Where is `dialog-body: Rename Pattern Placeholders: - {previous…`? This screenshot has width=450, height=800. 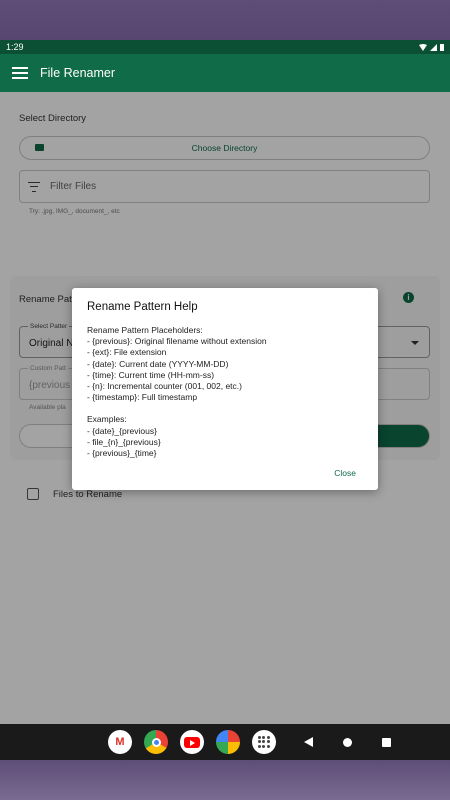
dialog-body: Rename Pattern Placeholders: - {previous… is located at coordinates (225, 392).